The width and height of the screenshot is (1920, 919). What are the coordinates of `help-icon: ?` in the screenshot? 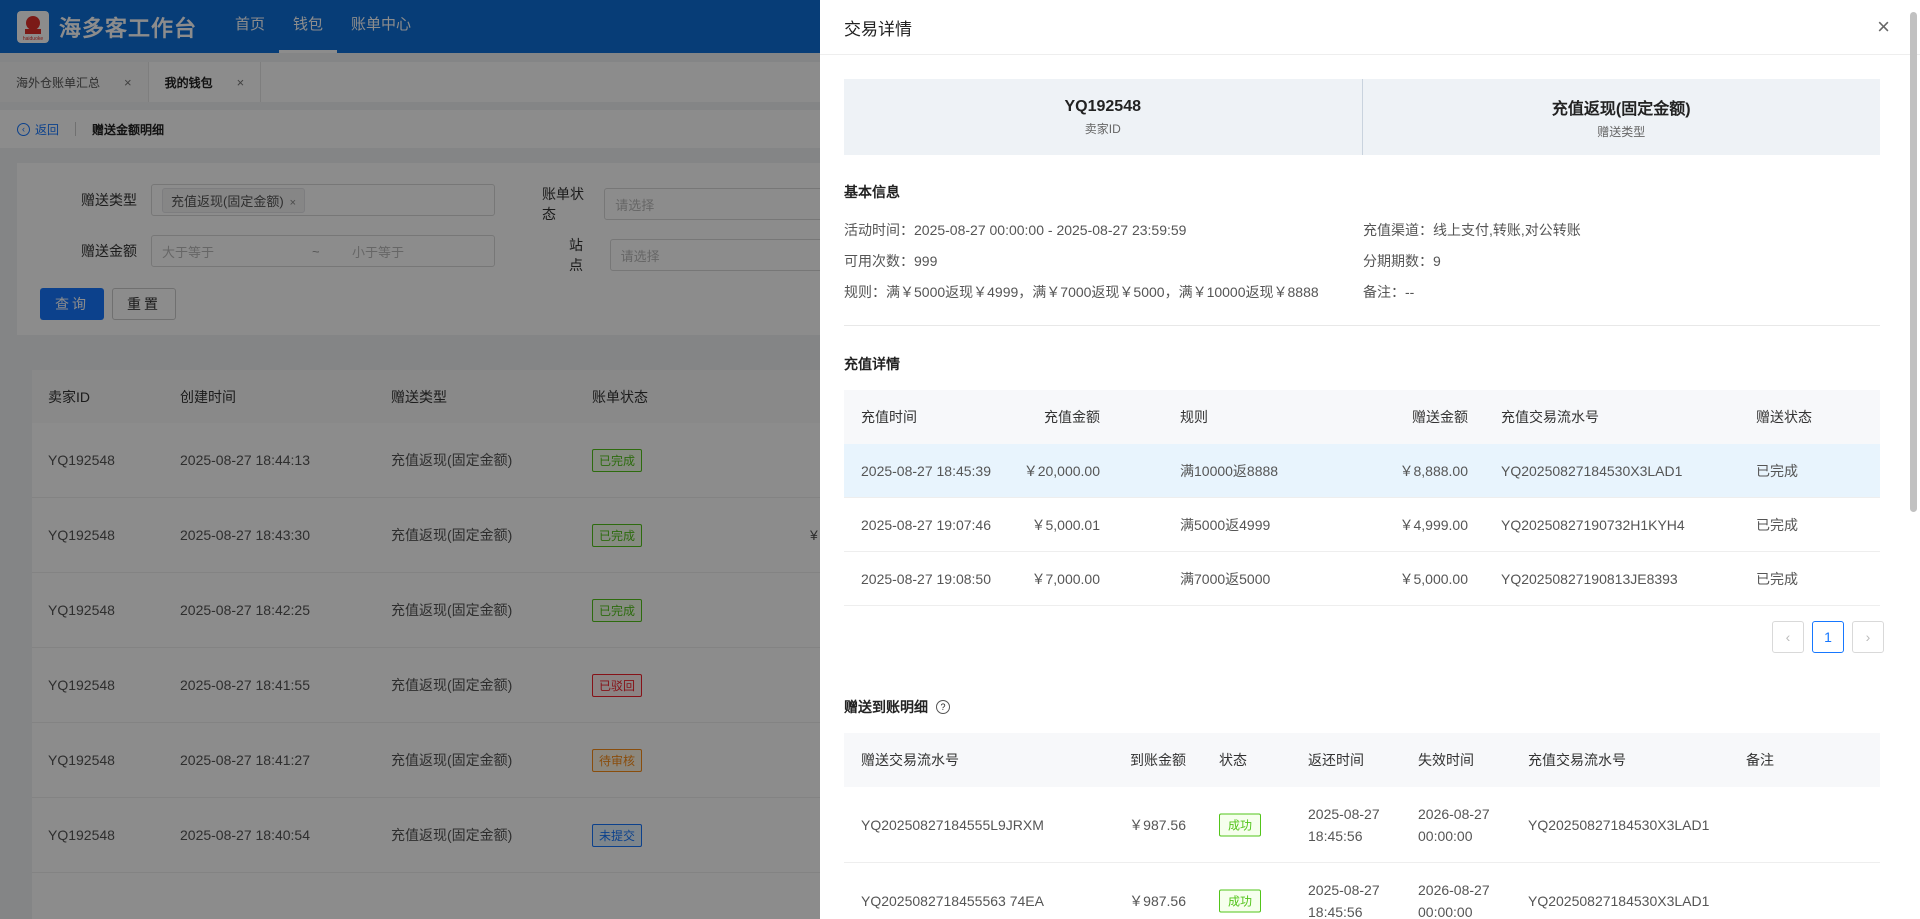 It's located at (943, 707).